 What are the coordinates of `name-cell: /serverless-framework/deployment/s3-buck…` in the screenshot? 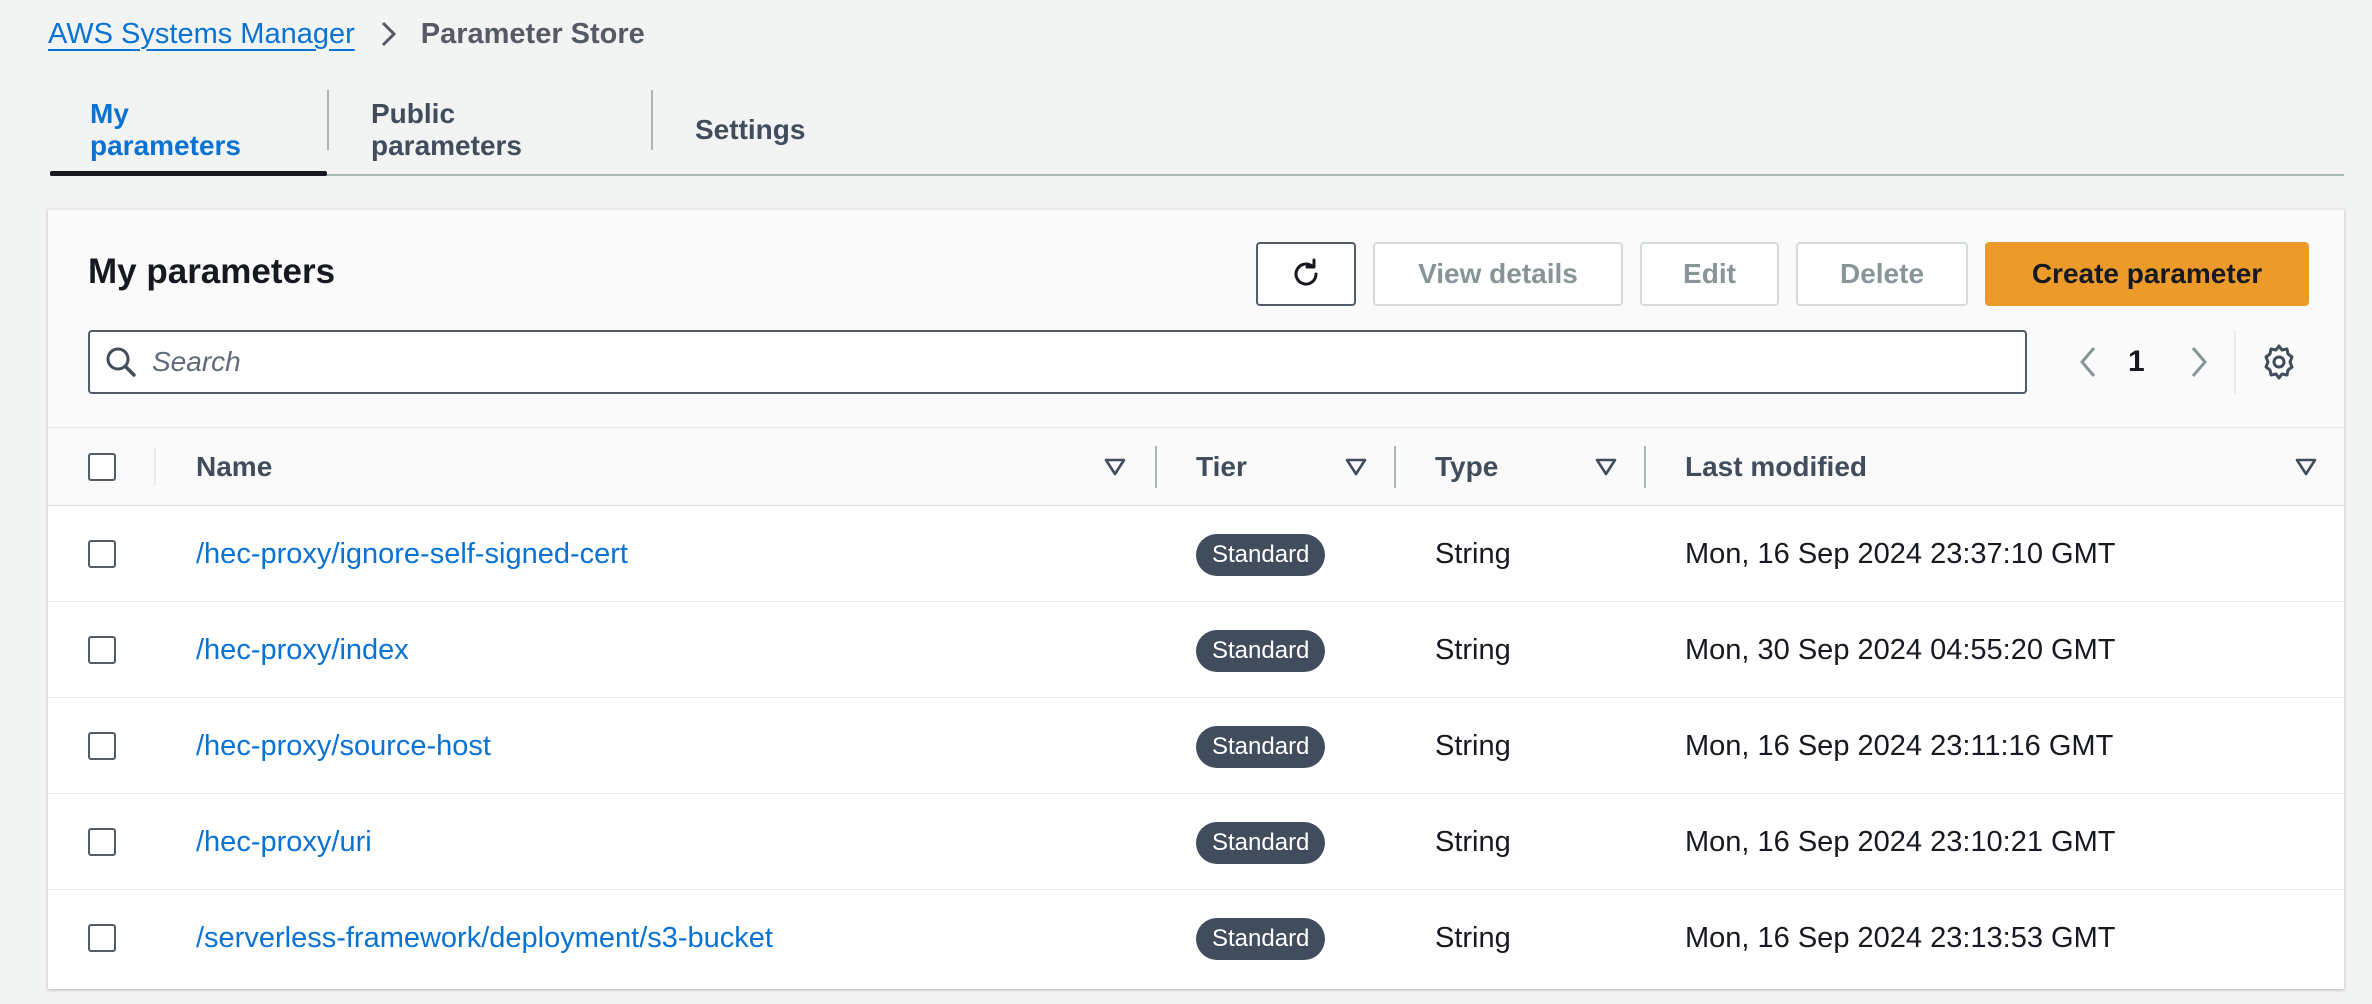 It's located at (484, 938).